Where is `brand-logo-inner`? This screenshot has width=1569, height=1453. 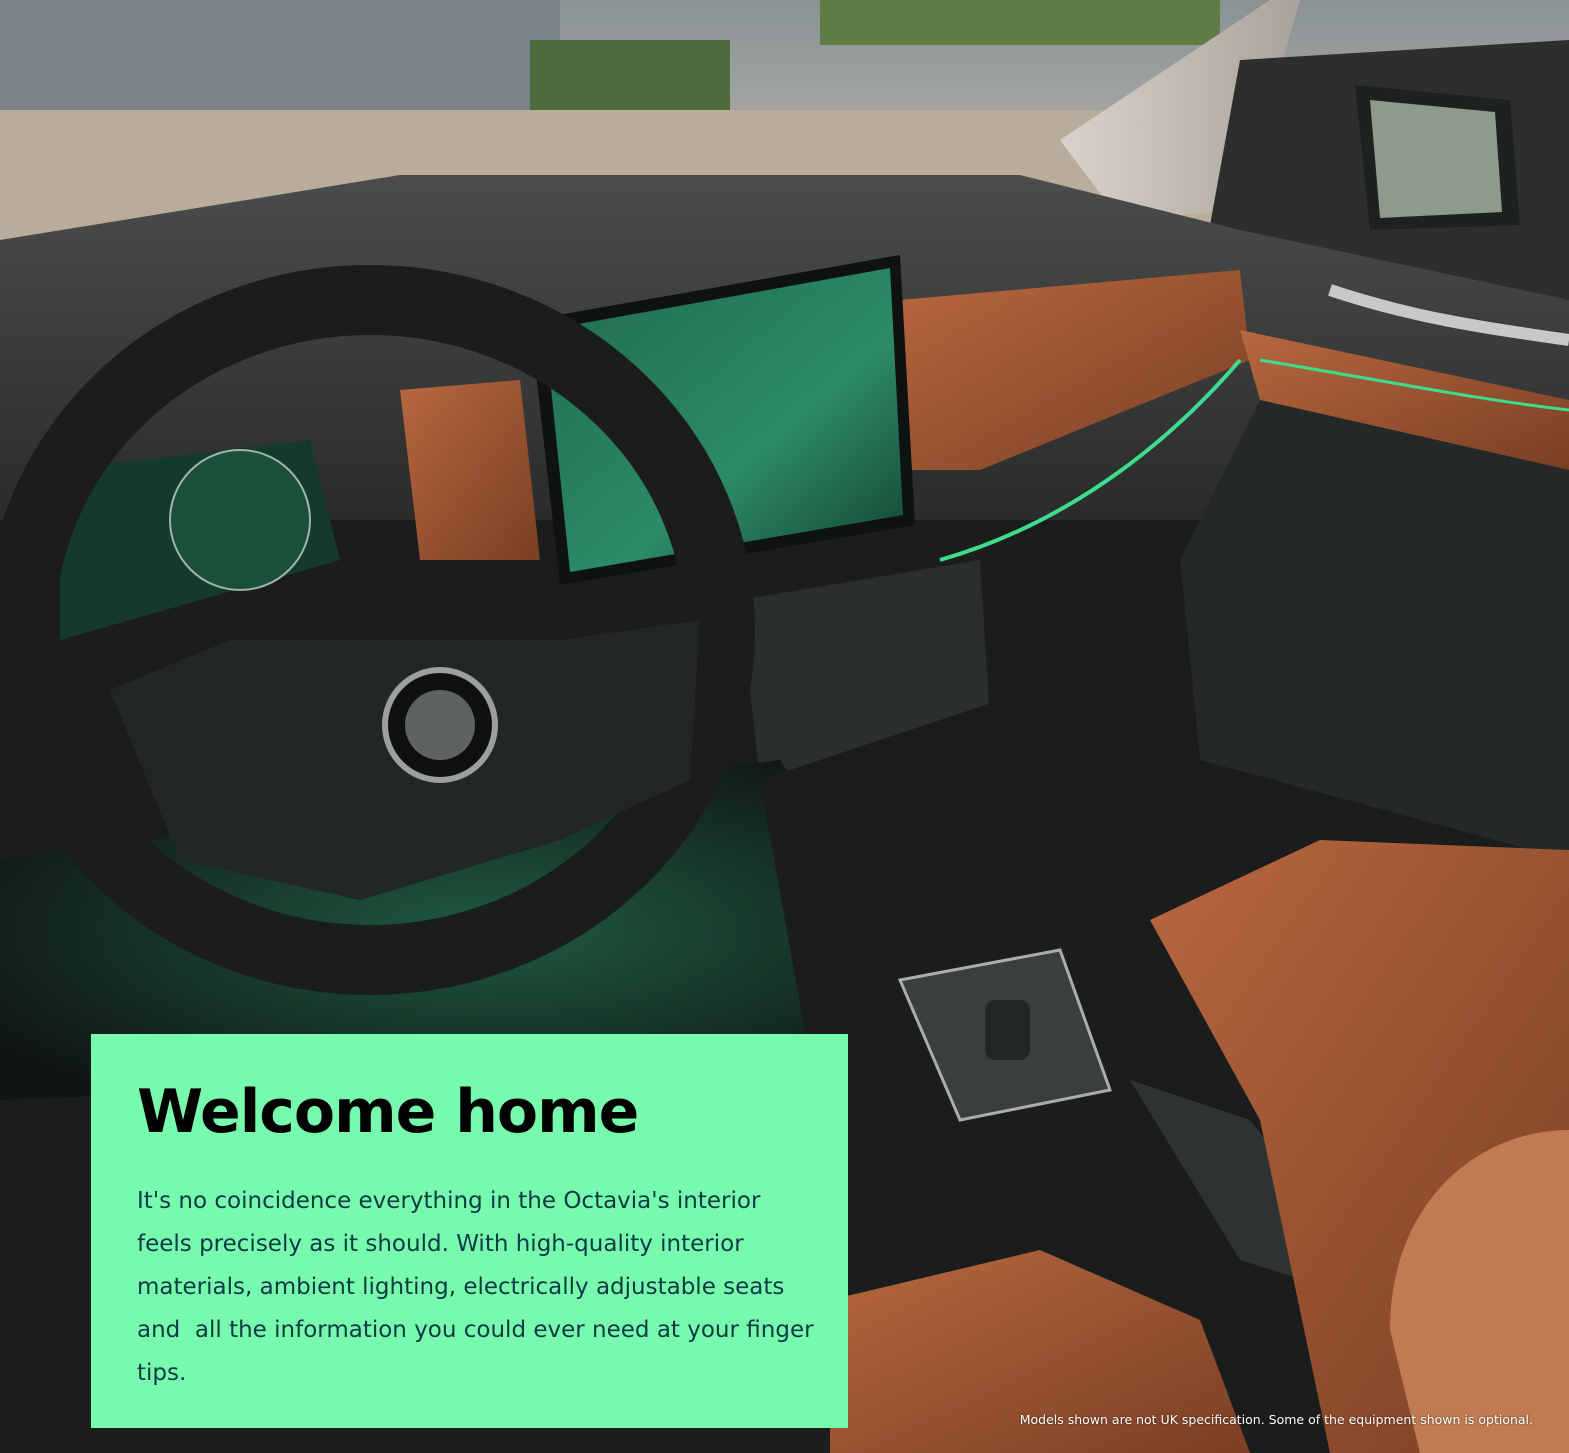
brand-logo-inner is located at coordinates (440, 725).